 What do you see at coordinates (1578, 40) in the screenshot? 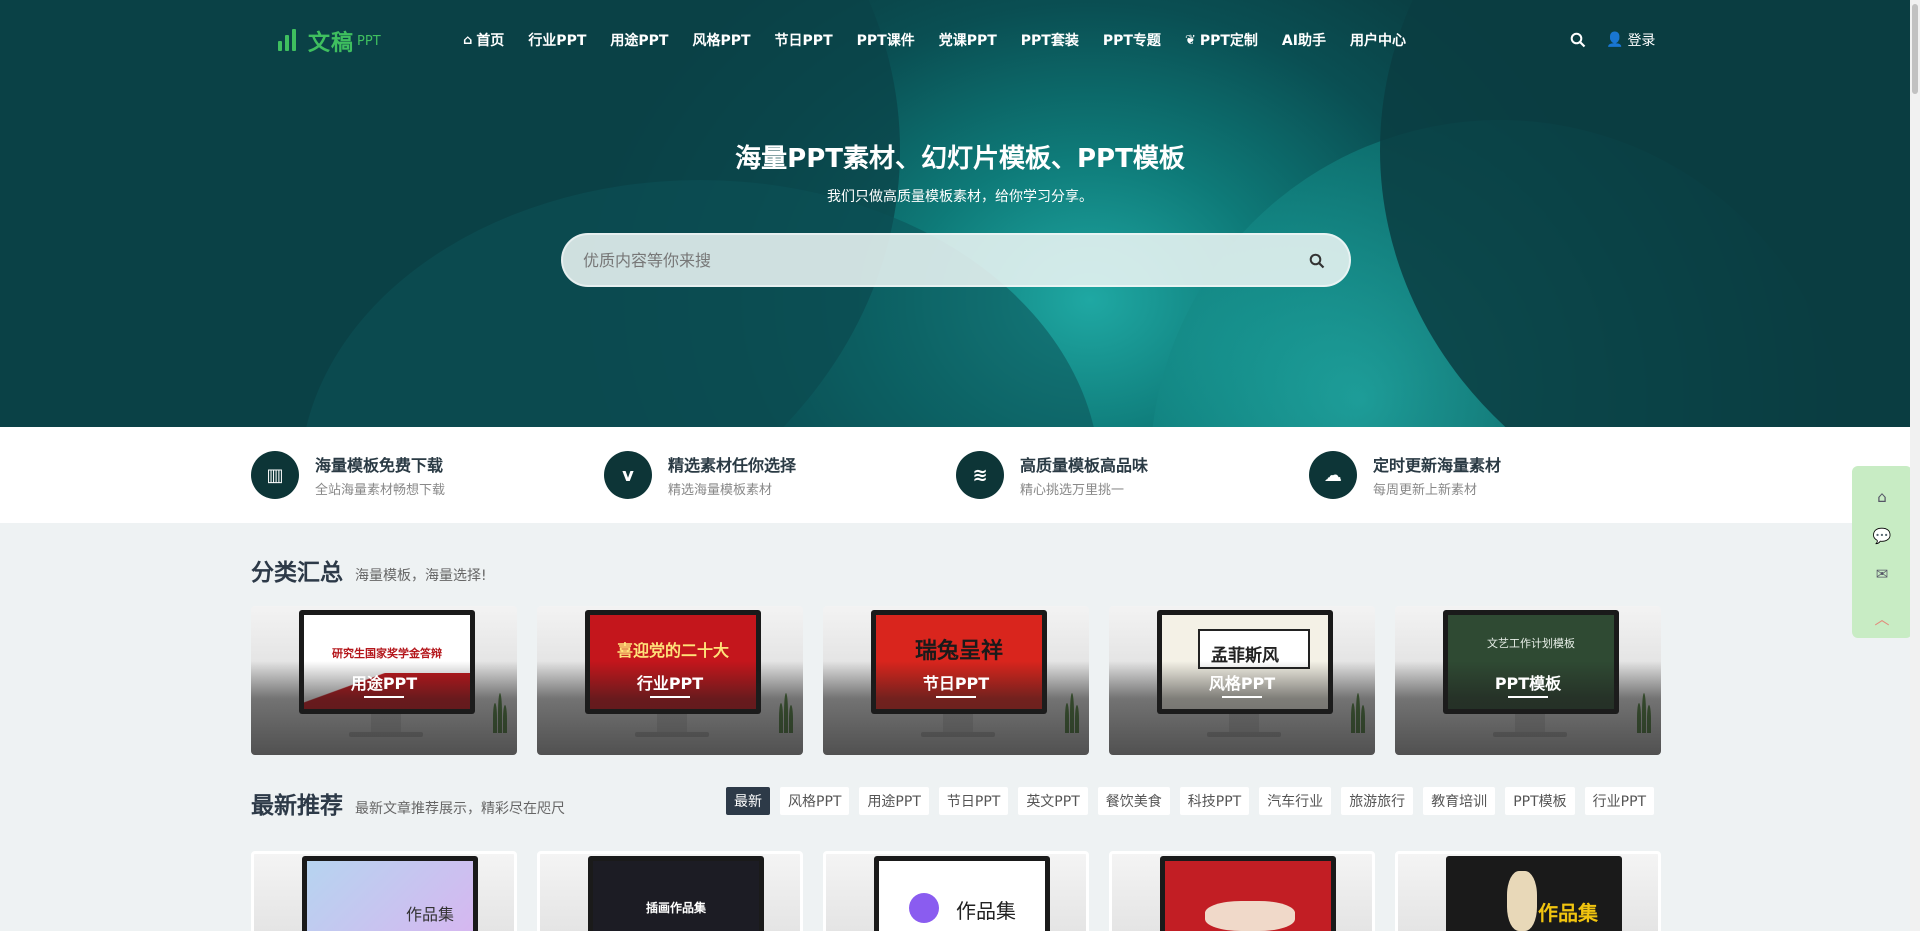
I see `search-icon` at bounding box center [1578, 40].